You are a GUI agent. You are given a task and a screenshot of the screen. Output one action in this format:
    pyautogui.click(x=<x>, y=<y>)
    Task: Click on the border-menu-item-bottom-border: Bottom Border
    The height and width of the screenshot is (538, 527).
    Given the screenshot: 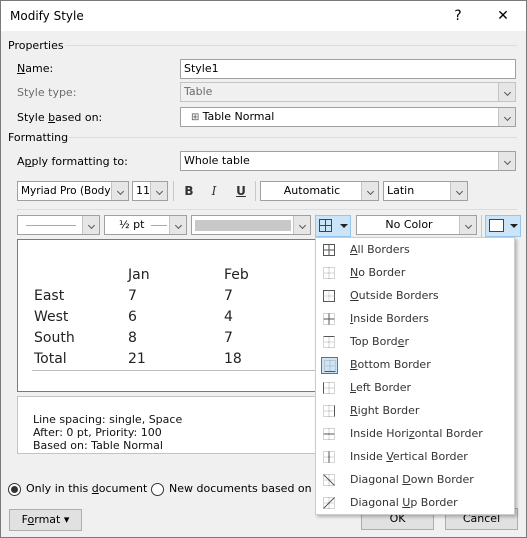 What is the action you would take?
    pyautogui.click(x=415, y=365)
    